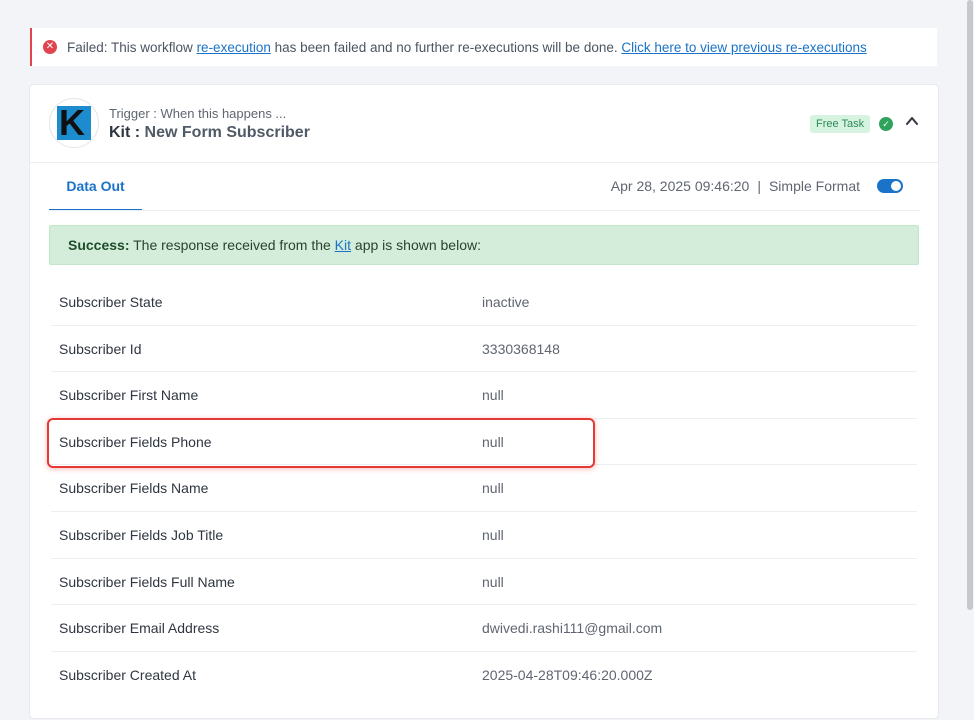 This screenshot has width=974, height=720. What do you see at coordinates (99, 245) in the screenshot?
I see `success-label: Success:` at bounding box center [99, 245].